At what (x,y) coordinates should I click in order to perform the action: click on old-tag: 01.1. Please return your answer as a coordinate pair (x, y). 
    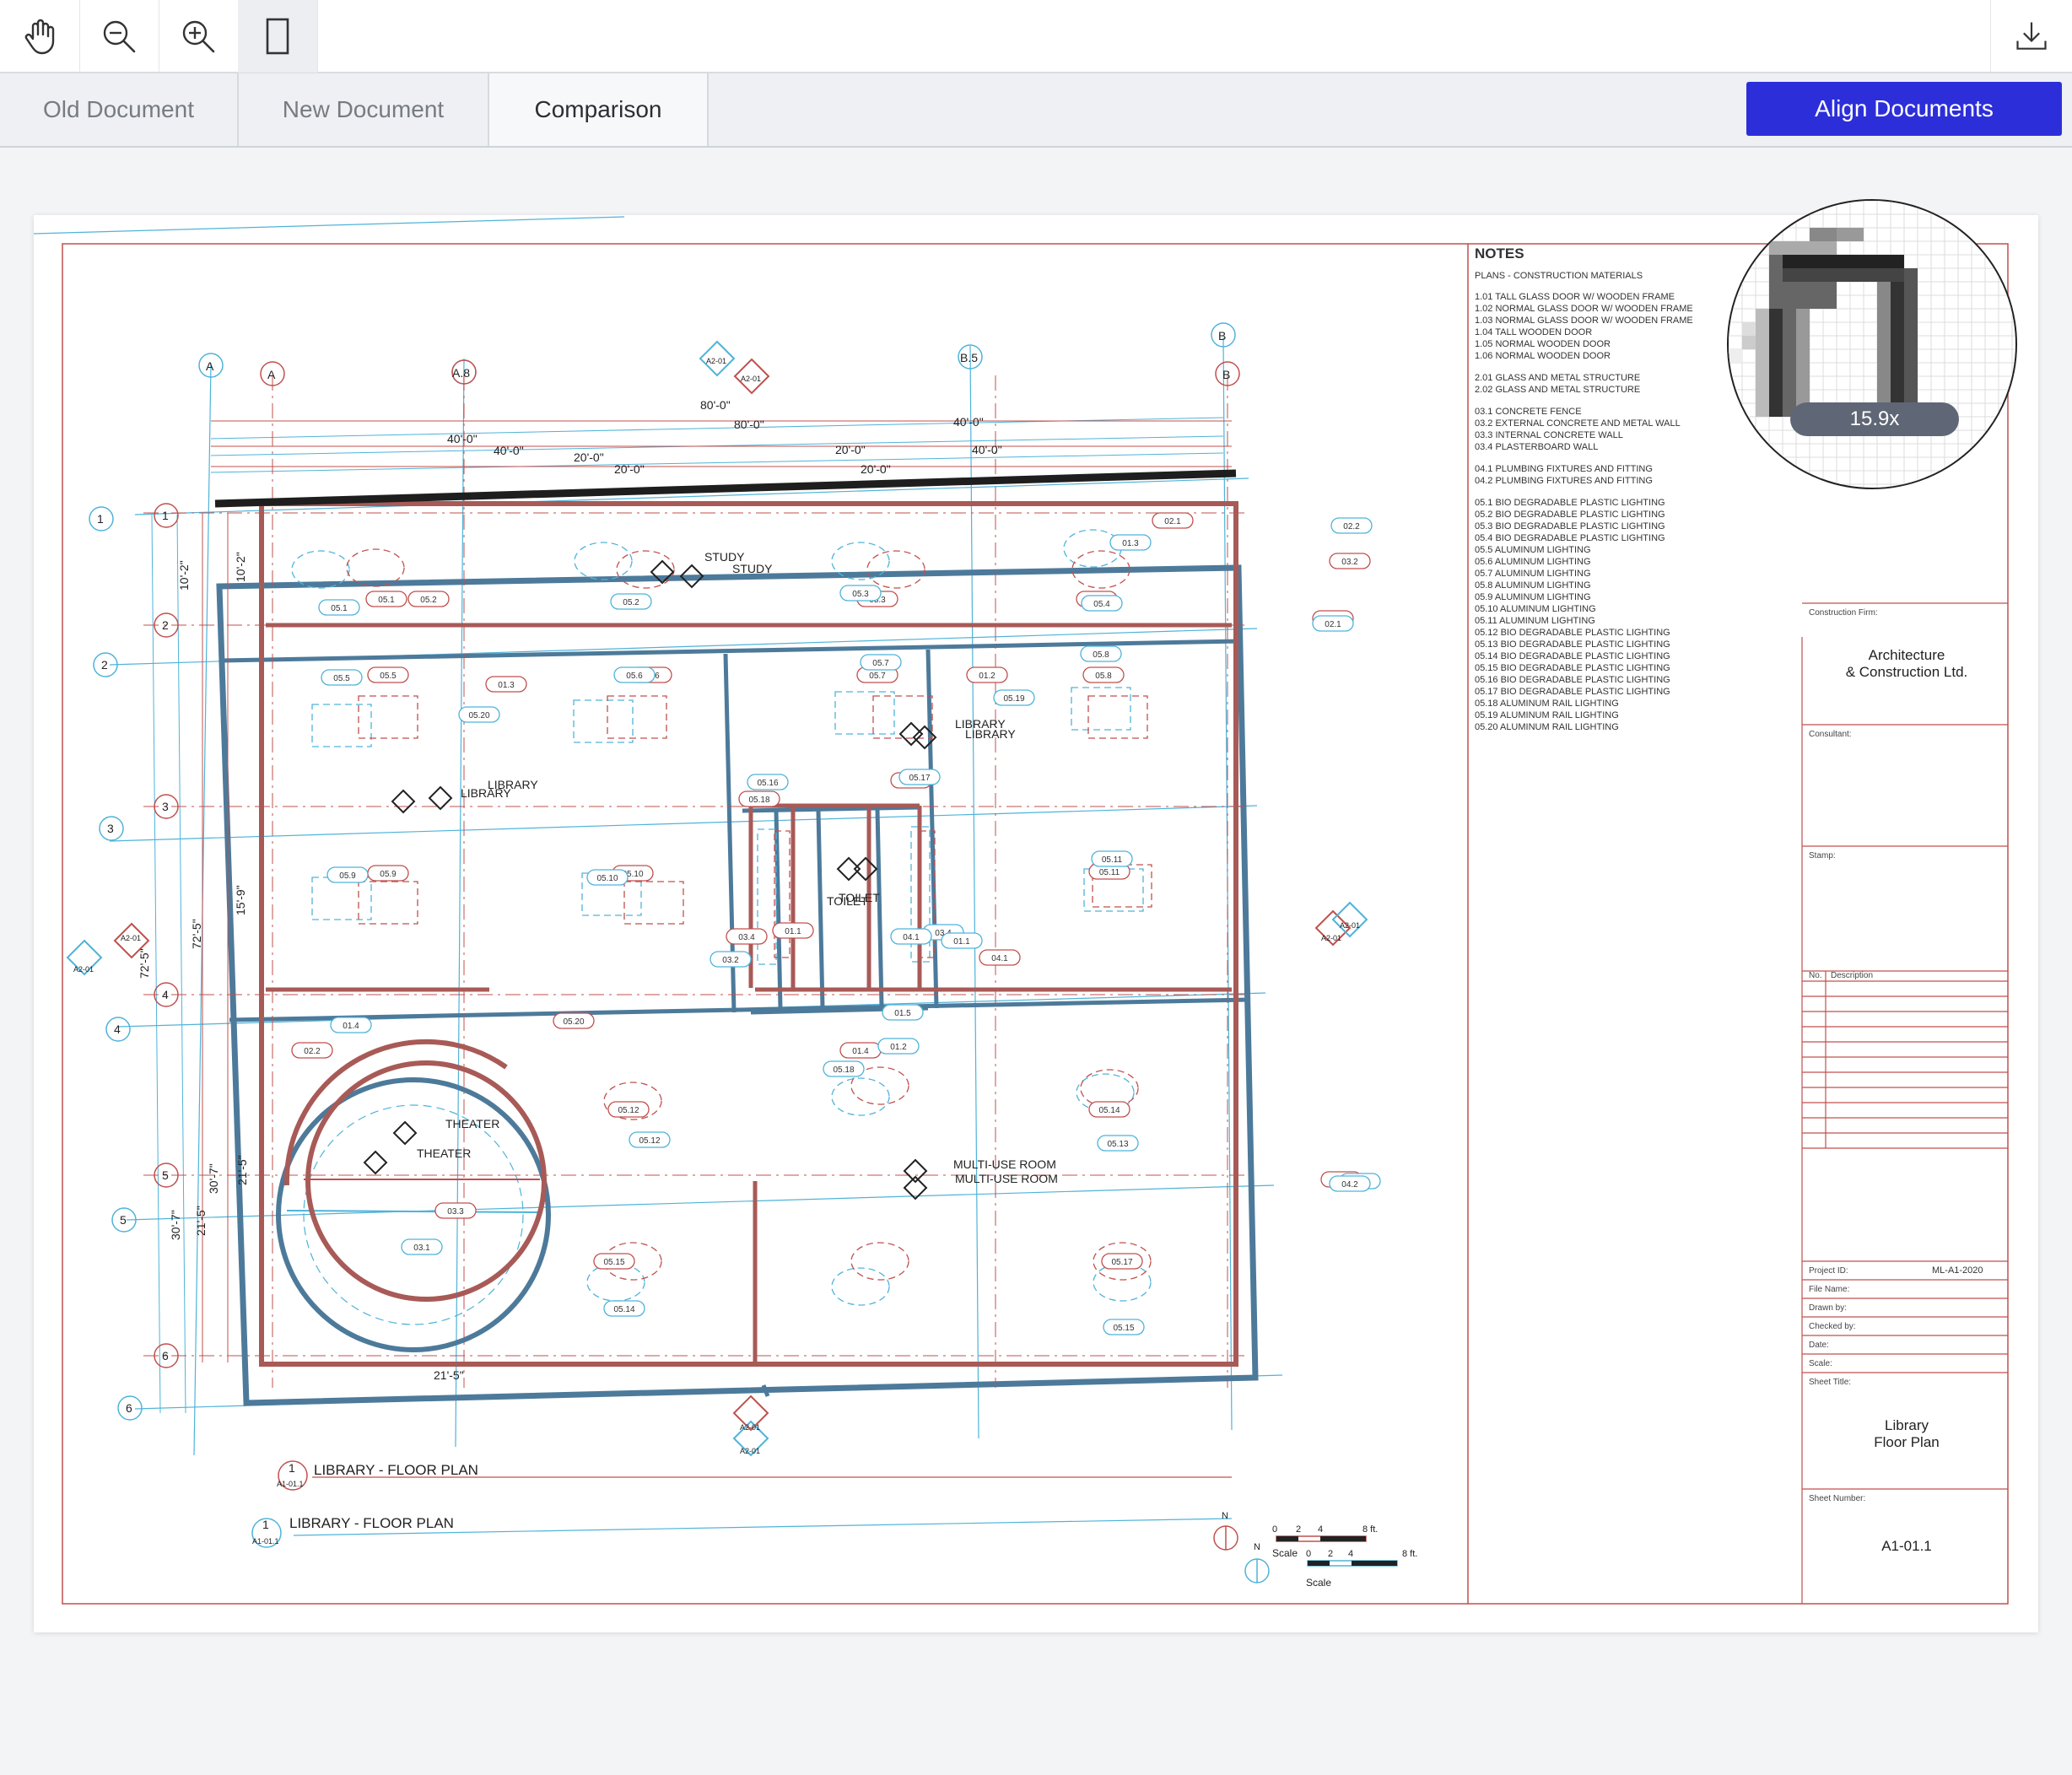
    Looking at the image, I should click on (793, 931).